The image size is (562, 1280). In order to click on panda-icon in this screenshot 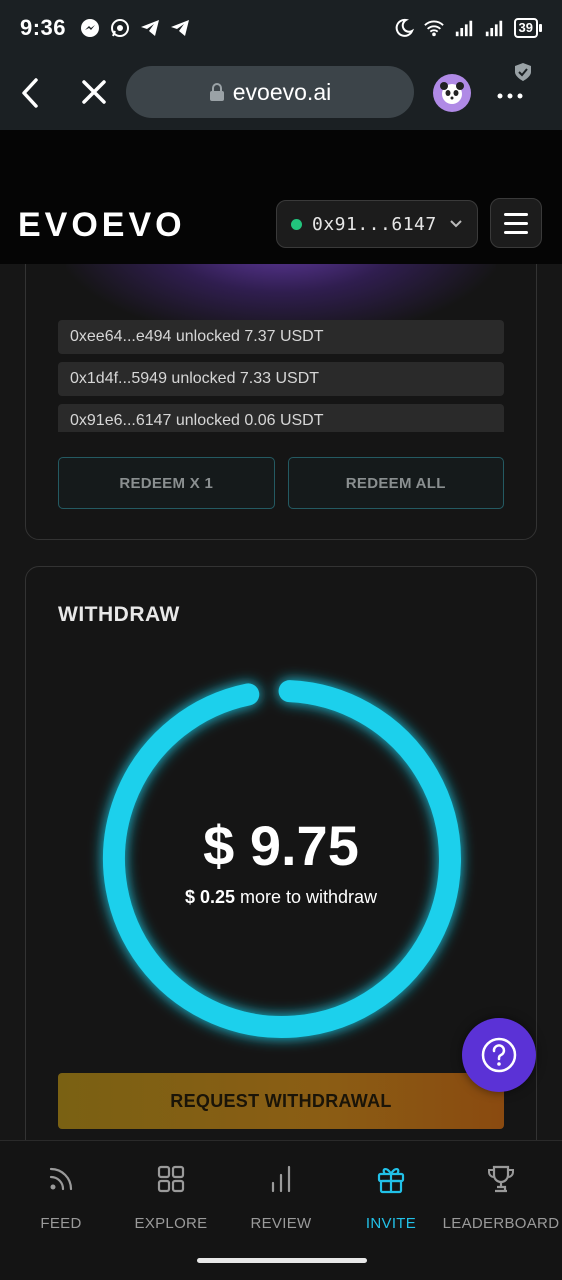, I will do `click(452, 93)`.